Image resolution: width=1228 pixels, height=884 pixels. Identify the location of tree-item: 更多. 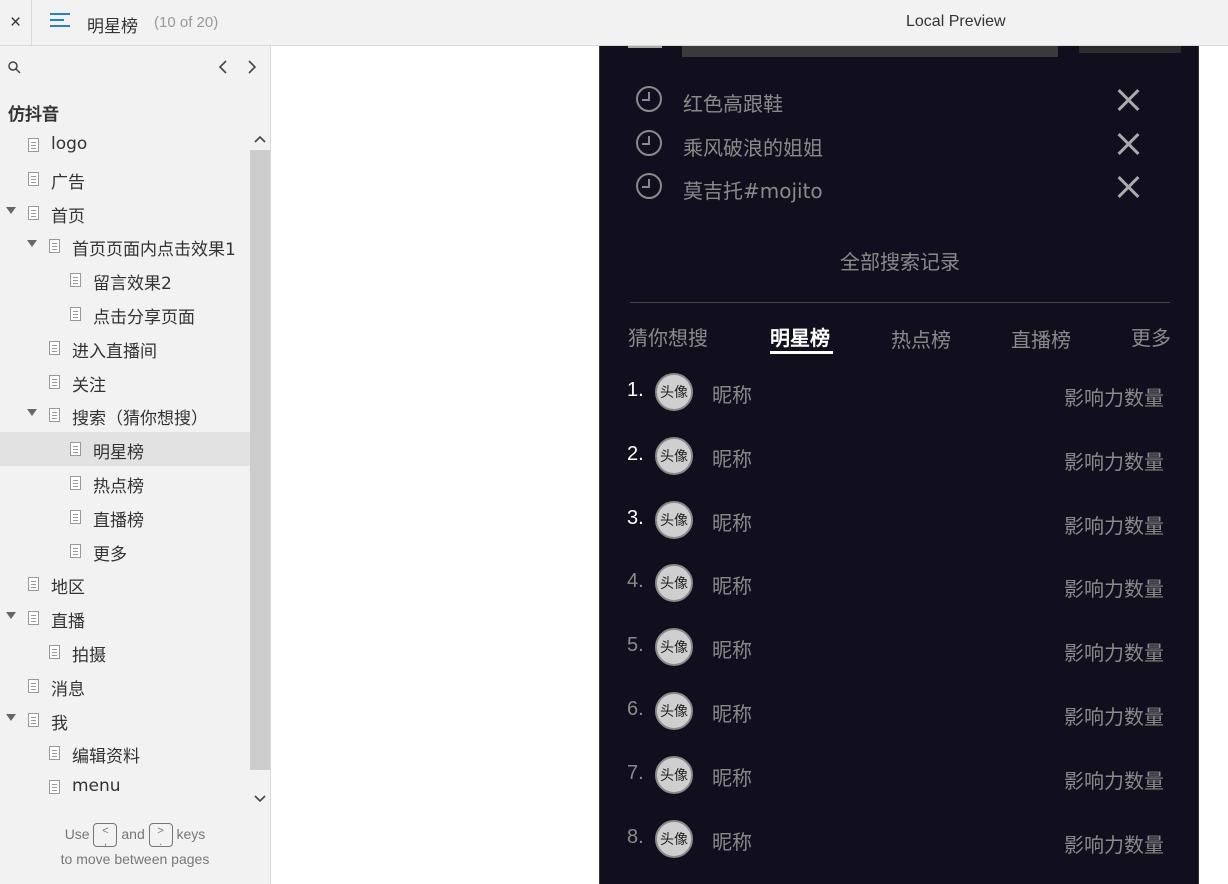
(125, 551).